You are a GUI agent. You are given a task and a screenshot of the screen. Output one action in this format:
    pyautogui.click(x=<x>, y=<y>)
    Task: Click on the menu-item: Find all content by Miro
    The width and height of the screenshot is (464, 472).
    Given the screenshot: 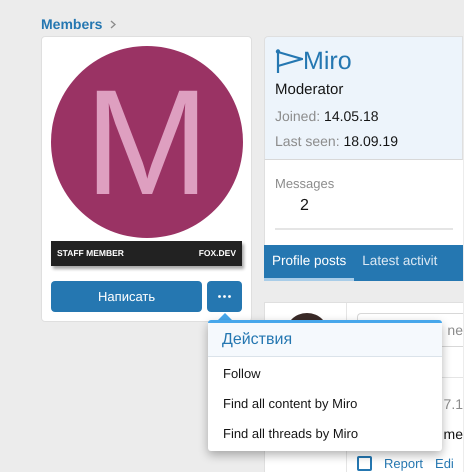 What is the action you would take?
    pyautogui.click(x=325, y=404)
    